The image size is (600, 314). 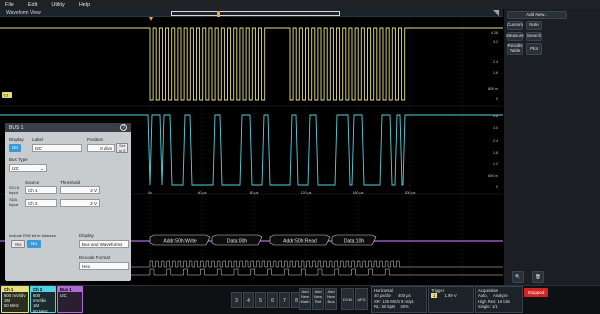 I want to click on ch2-bandwidth: 50 MHz, so click(x=40, y=311).